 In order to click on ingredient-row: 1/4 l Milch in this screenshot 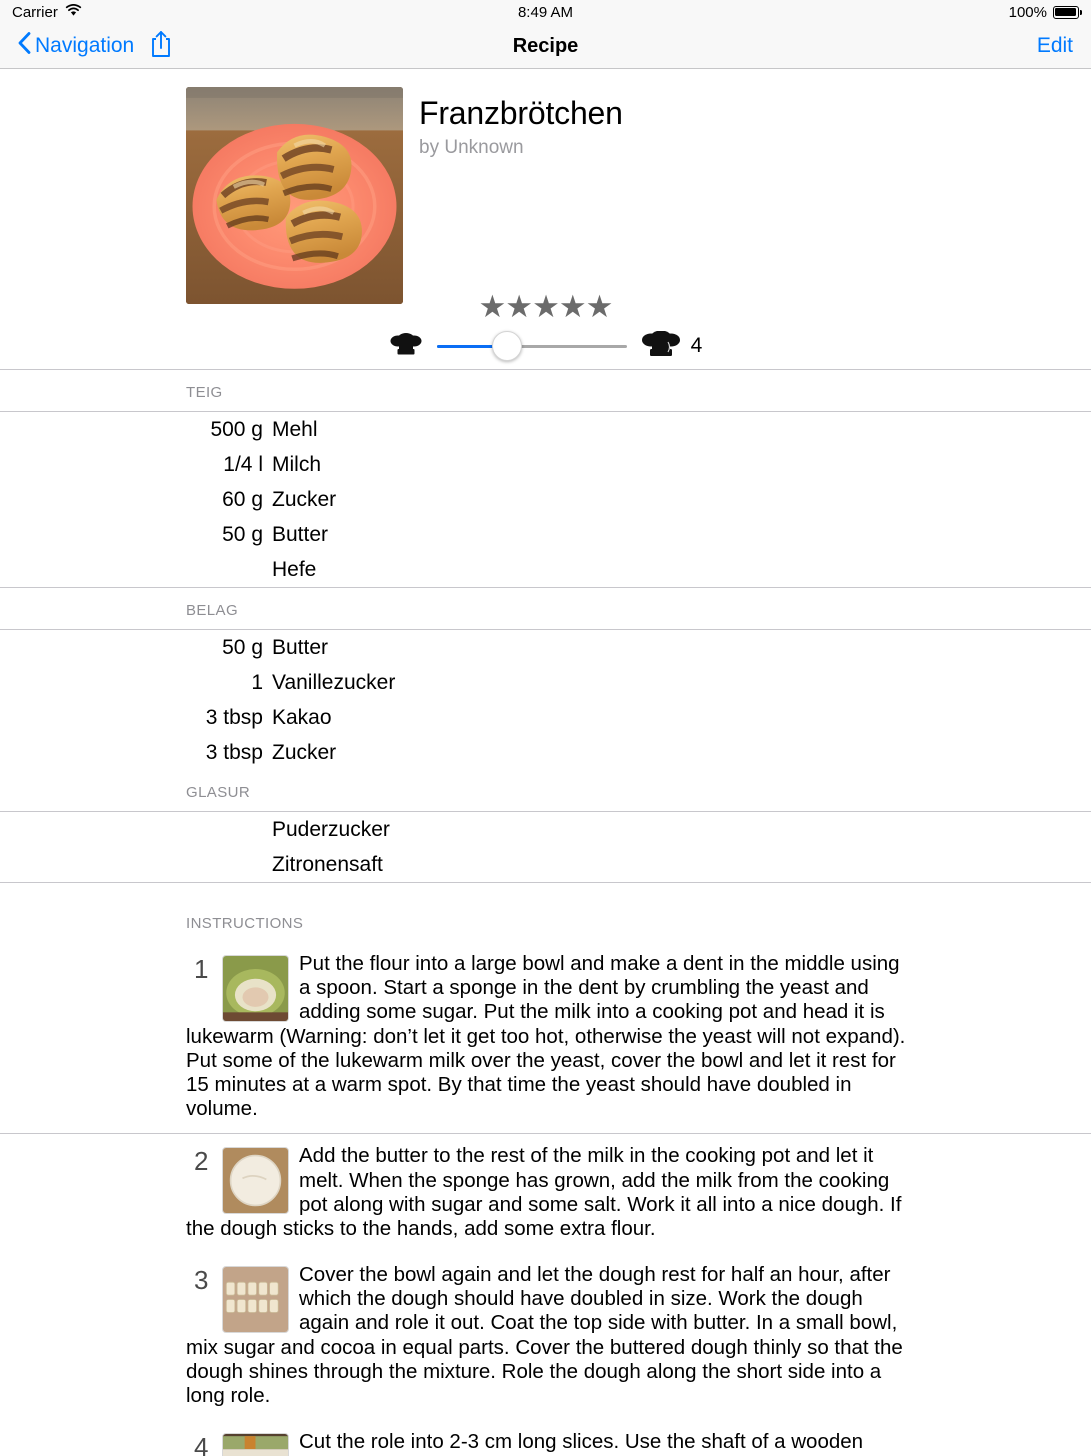, I will do `click(545, 464)`.